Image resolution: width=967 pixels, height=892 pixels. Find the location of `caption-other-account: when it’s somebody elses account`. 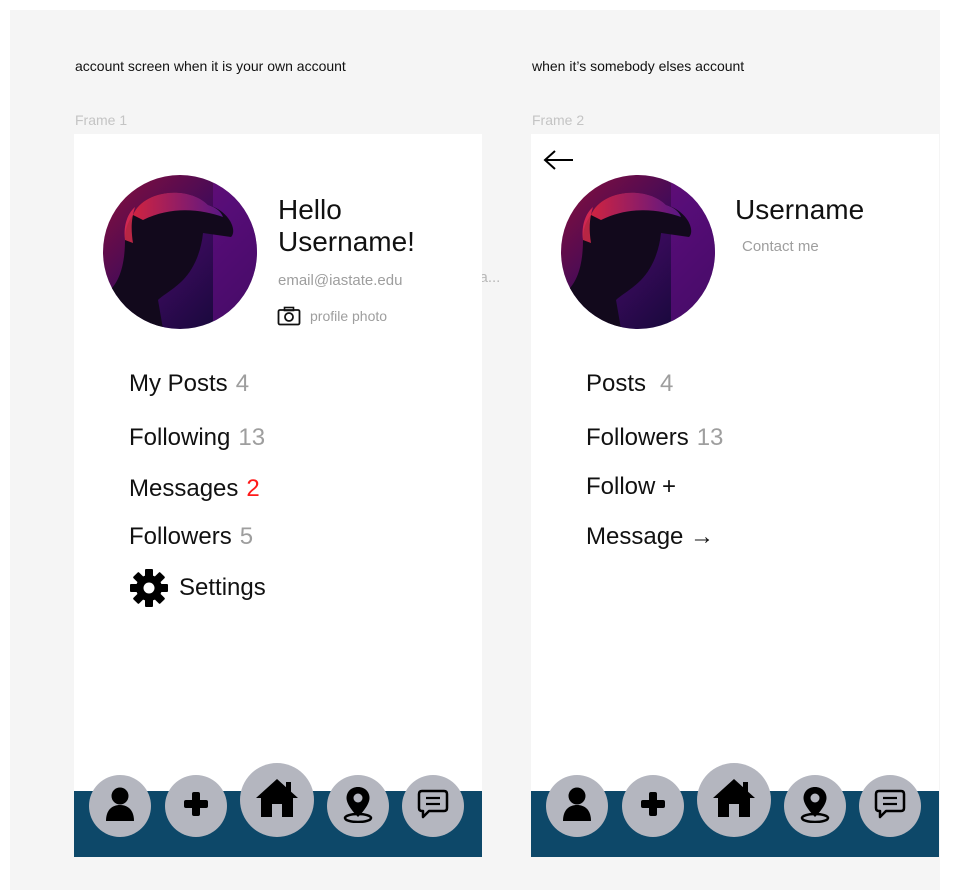

caption-other-account: when it’s somebody elses account is located at coordinates (638, 66).